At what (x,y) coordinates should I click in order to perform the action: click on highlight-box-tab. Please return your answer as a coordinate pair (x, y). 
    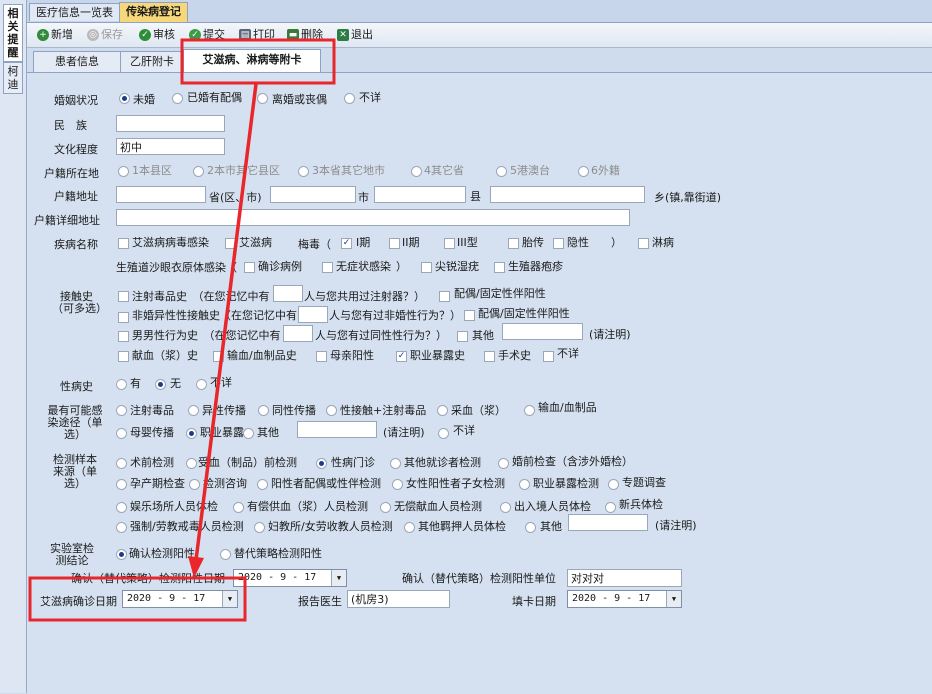
    Looking at the image, I should click on (258, 61).